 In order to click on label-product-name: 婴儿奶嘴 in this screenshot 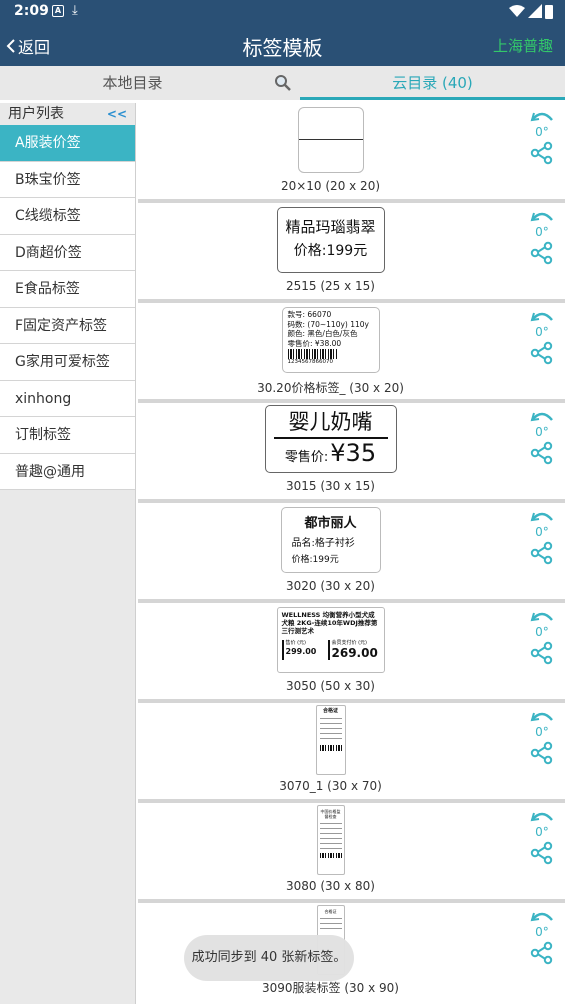, I will do `click(330, 422)`.